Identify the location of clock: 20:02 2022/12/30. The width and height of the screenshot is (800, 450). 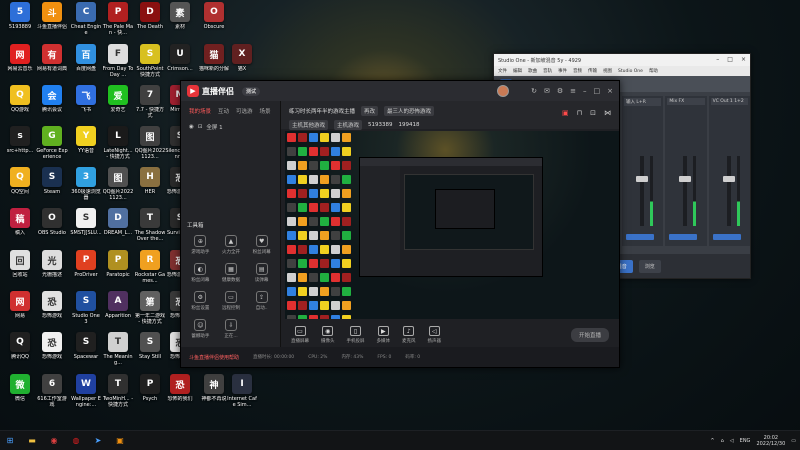
(770, 441).